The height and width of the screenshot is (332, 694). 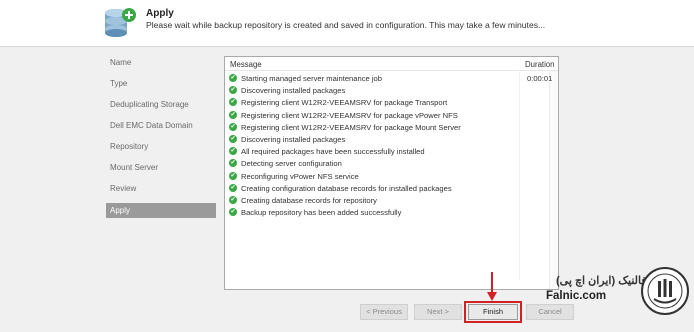 I want to click on arrow-down-icon, so click(x=492, y=286).